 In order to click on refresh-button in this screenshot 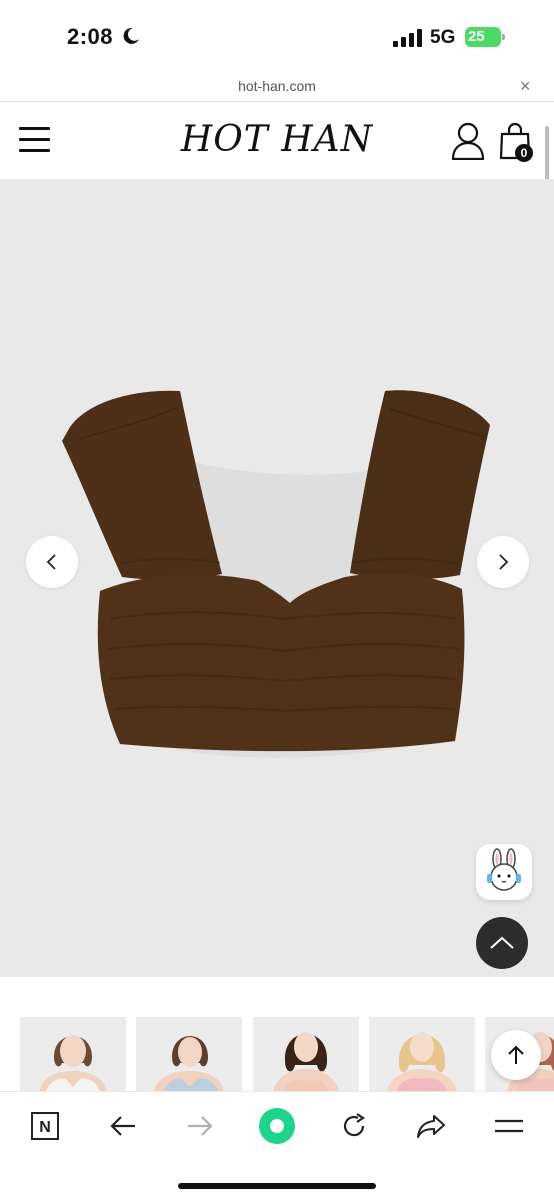, I will do `click(354, 1126)`.